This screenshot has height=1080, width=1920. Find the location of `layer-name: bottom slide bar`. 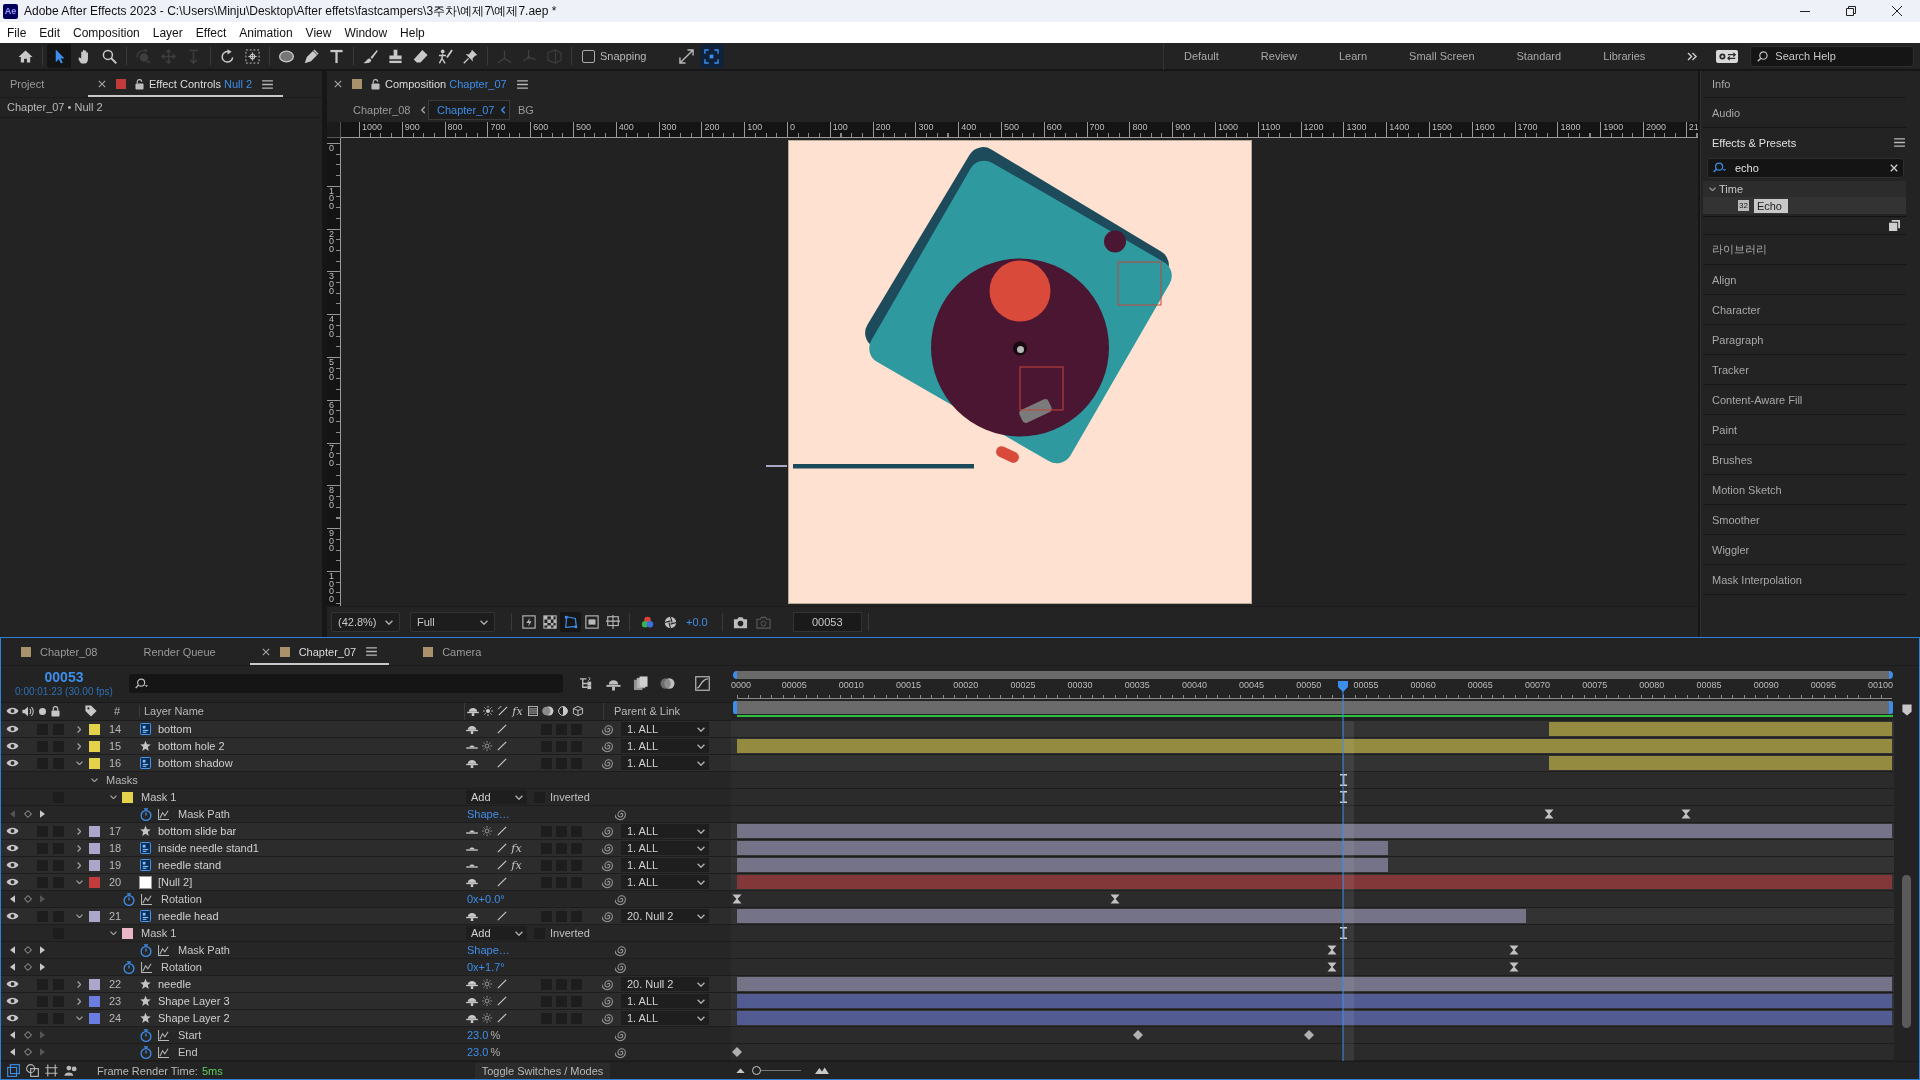

layer-name: bottom slide bar is located at coordinates (311, 831).